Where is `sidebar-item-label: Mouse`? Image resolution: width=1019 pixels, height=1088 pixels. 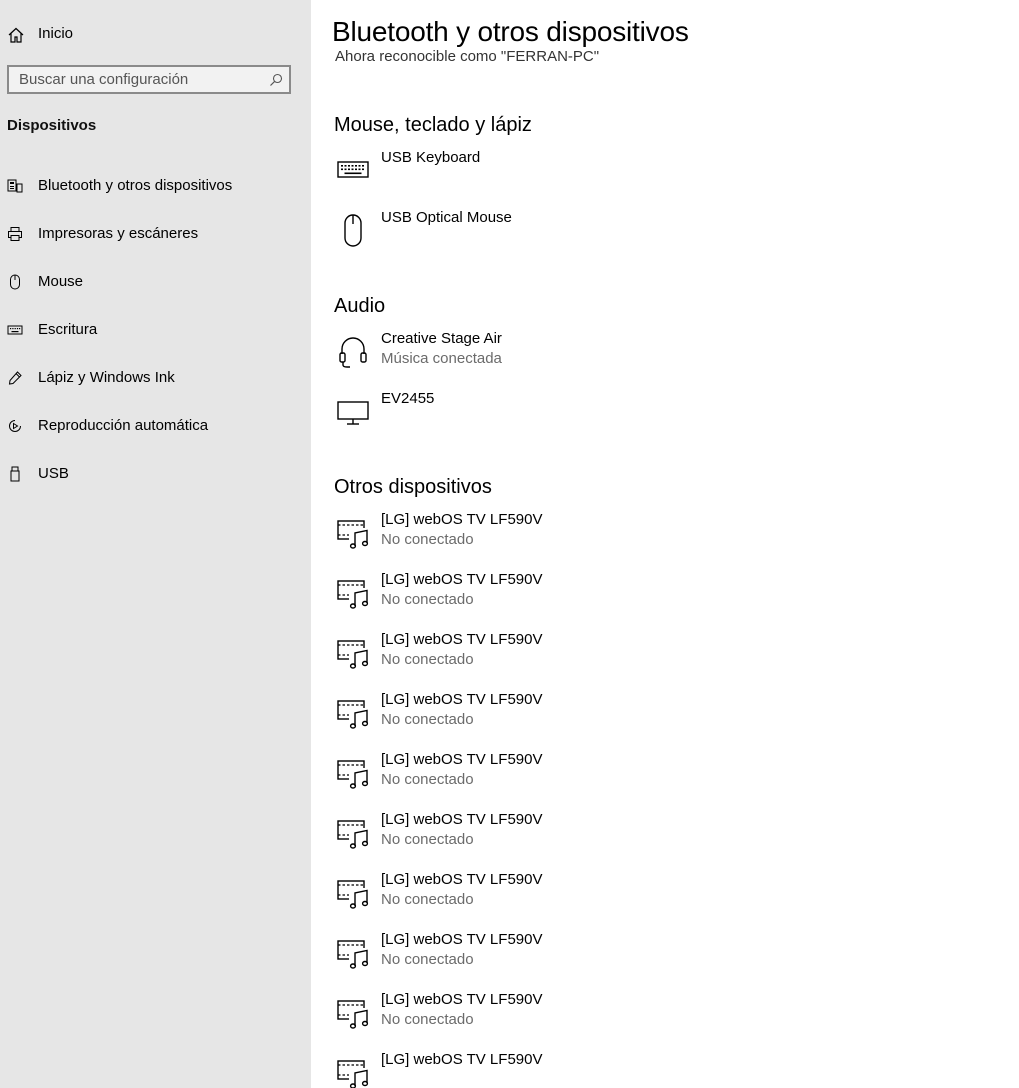
sidebar-item-label: Mouse is located at coordinates (61, 281).